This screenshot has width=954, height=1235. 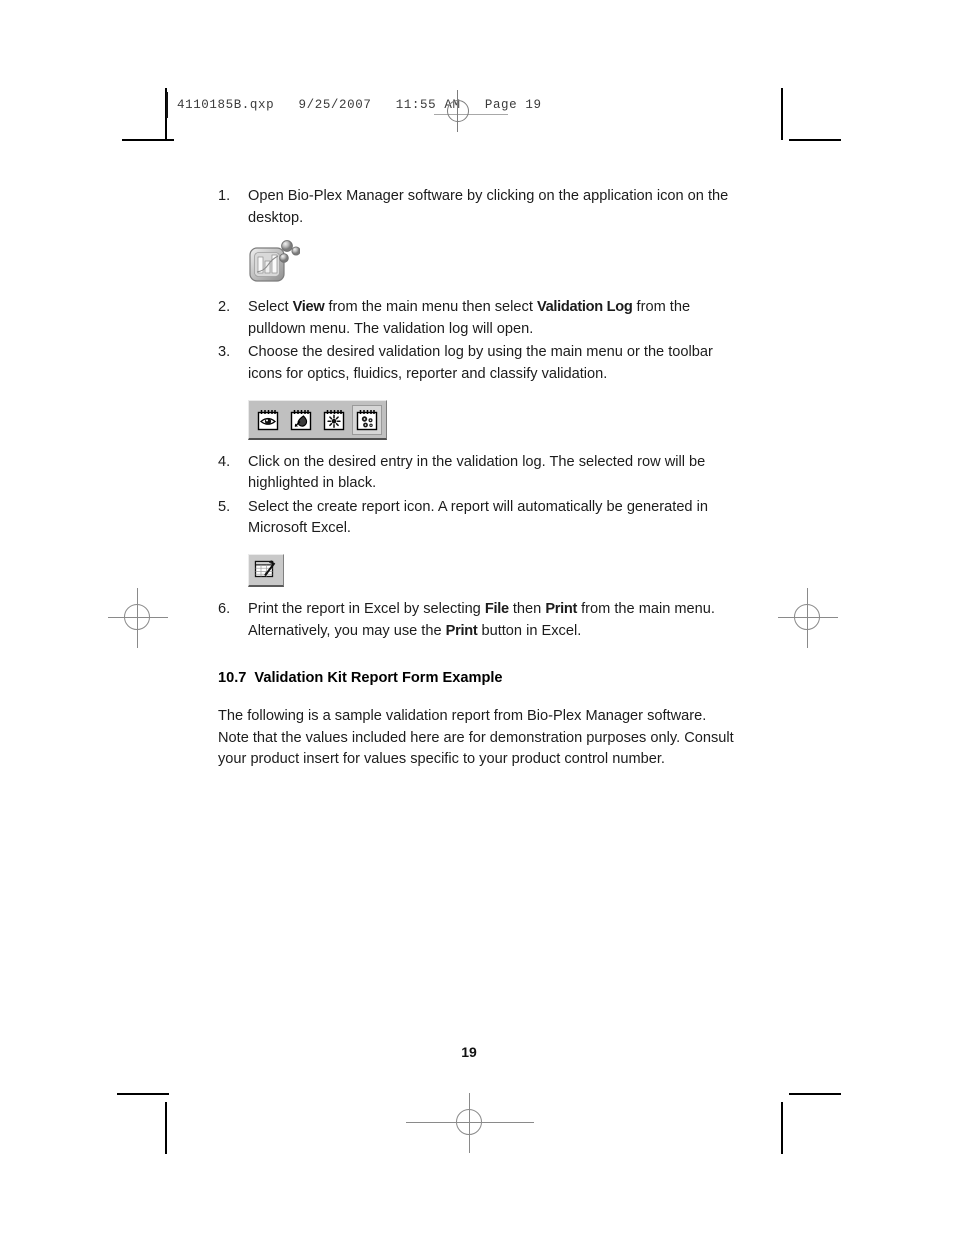 I want to click on menu-name-file: File, so click(x=496, y=608).